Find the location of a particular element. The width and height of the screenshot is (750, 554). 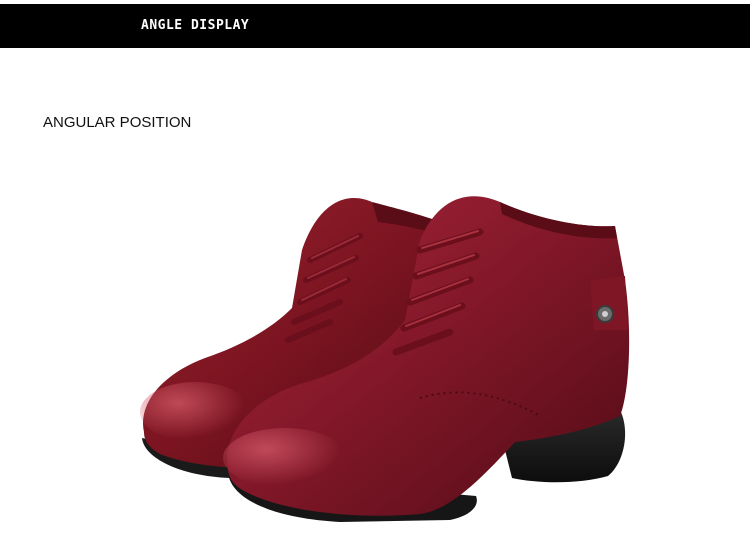

section-label: ANGULAR POSITION is located at coordinates (117, 122).